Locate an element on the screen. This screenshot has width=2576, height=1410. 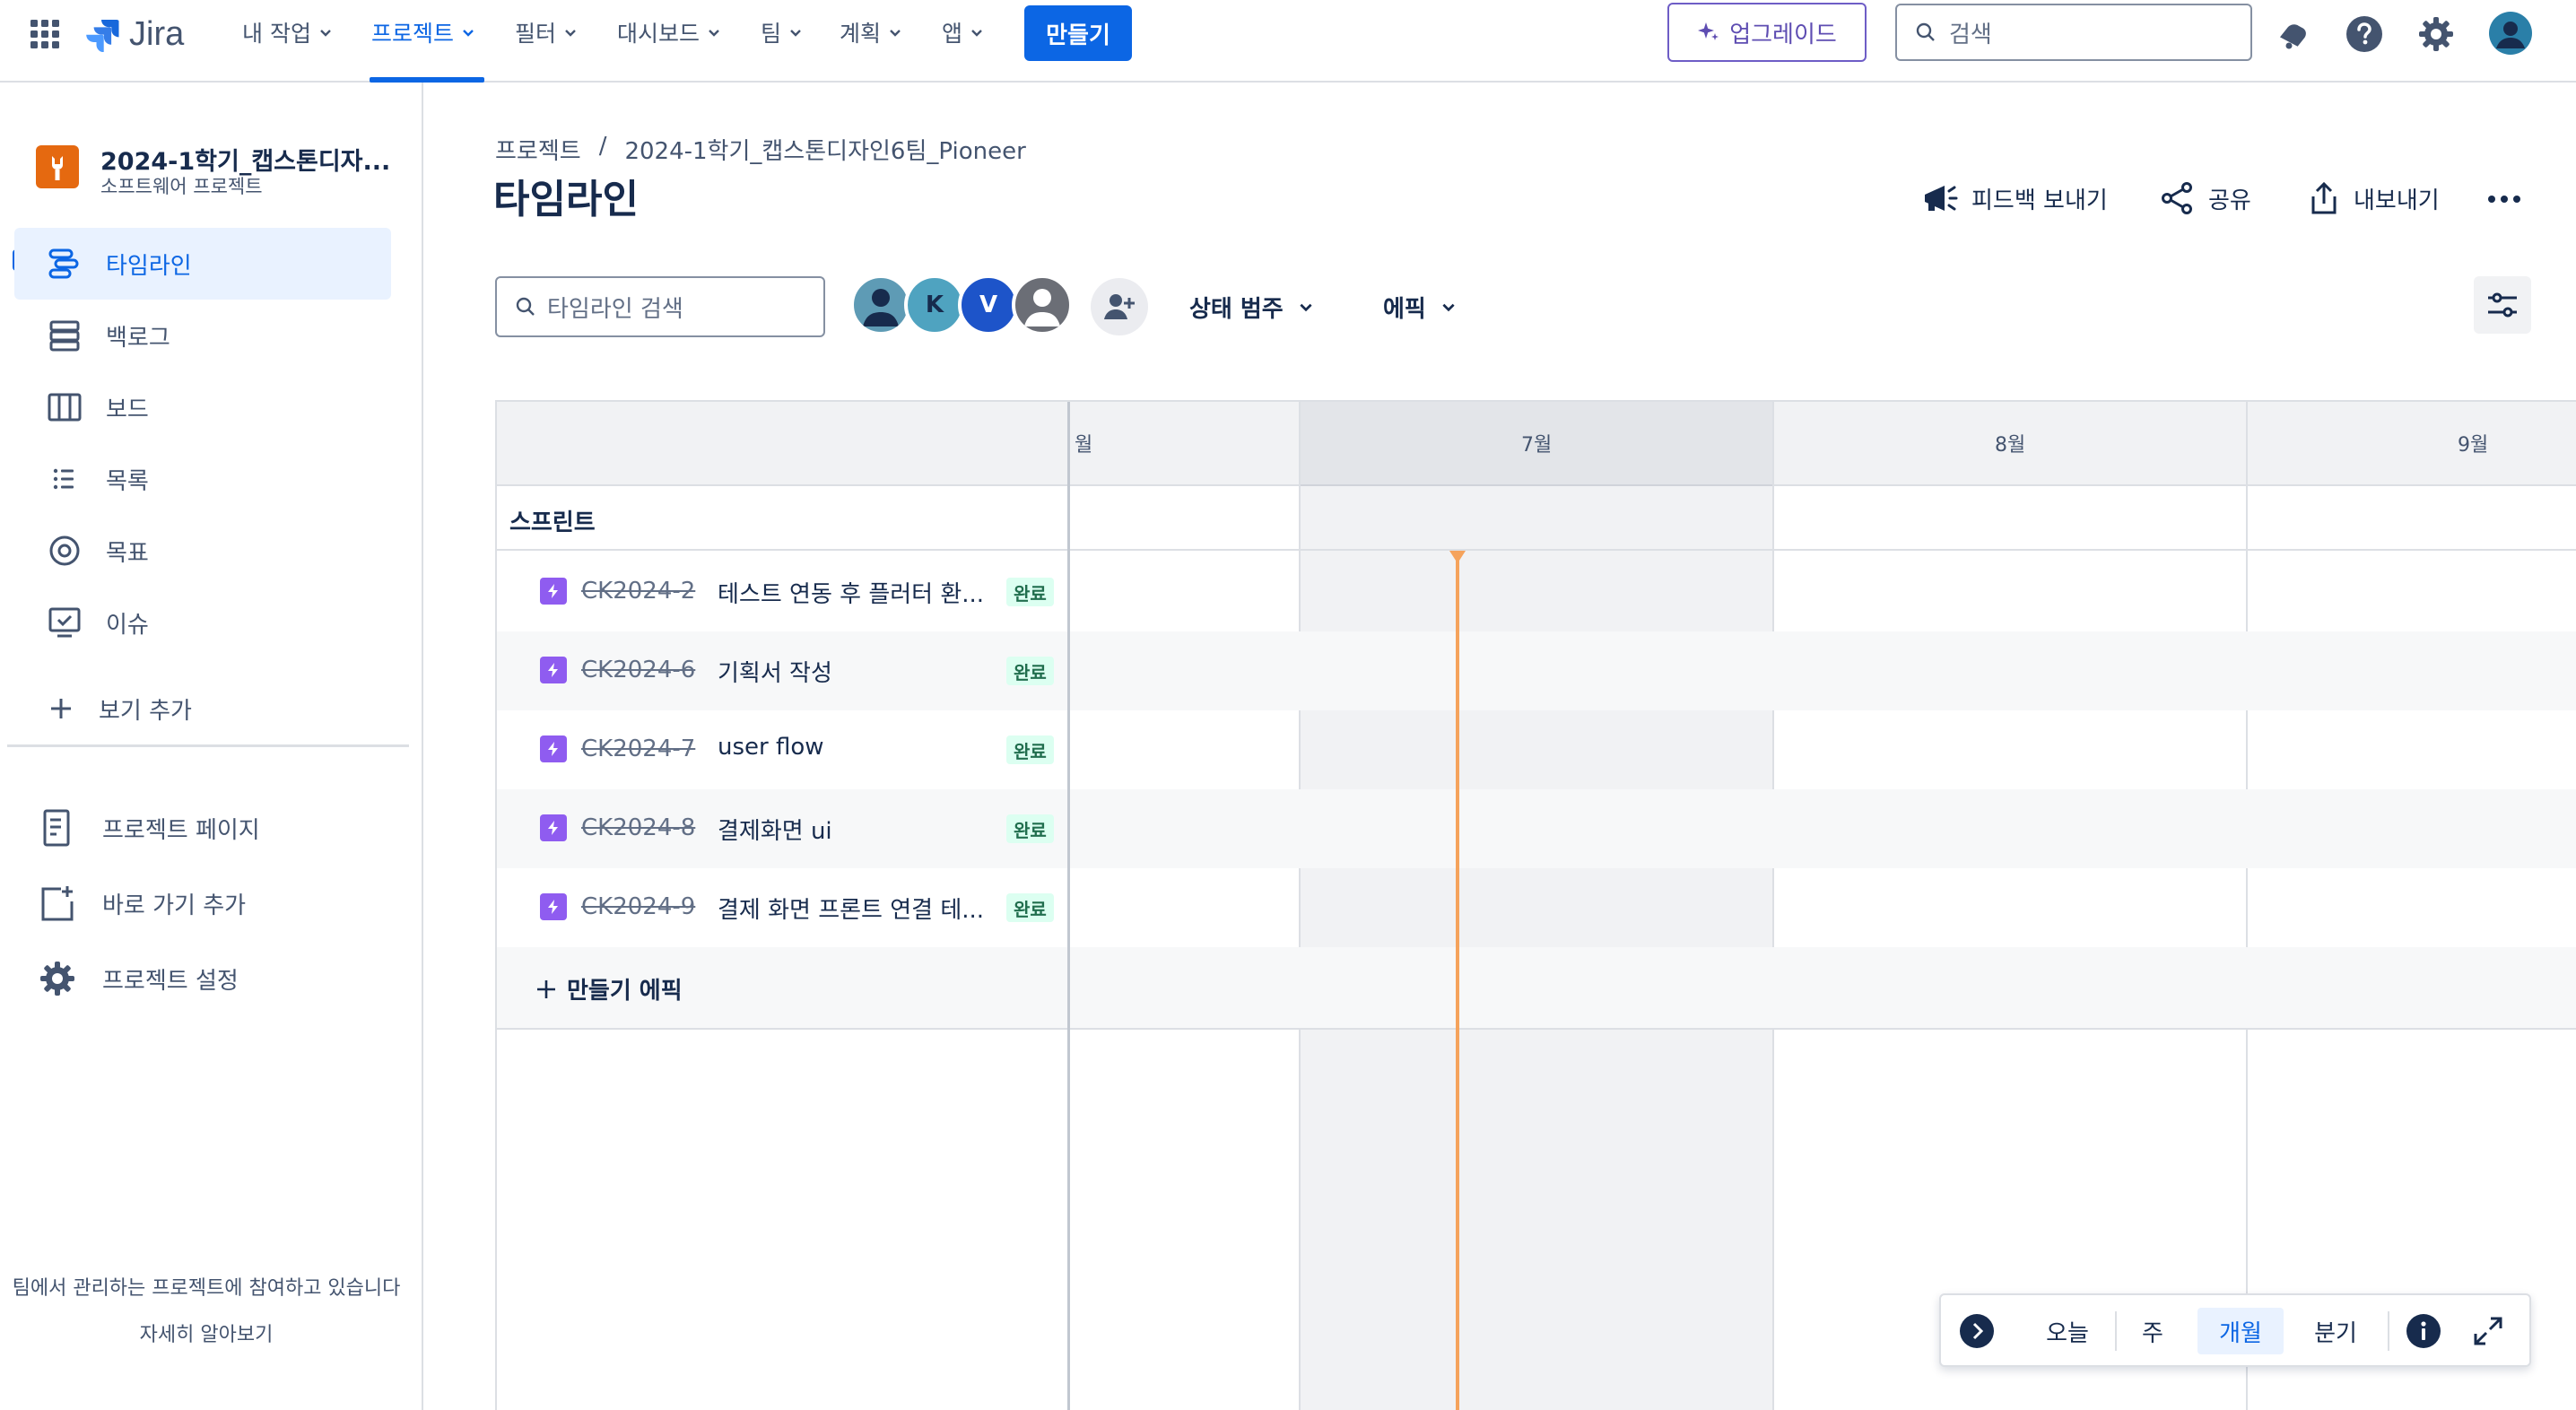
add-view-label: 보기 추가 is located at coordinates (145, 711).